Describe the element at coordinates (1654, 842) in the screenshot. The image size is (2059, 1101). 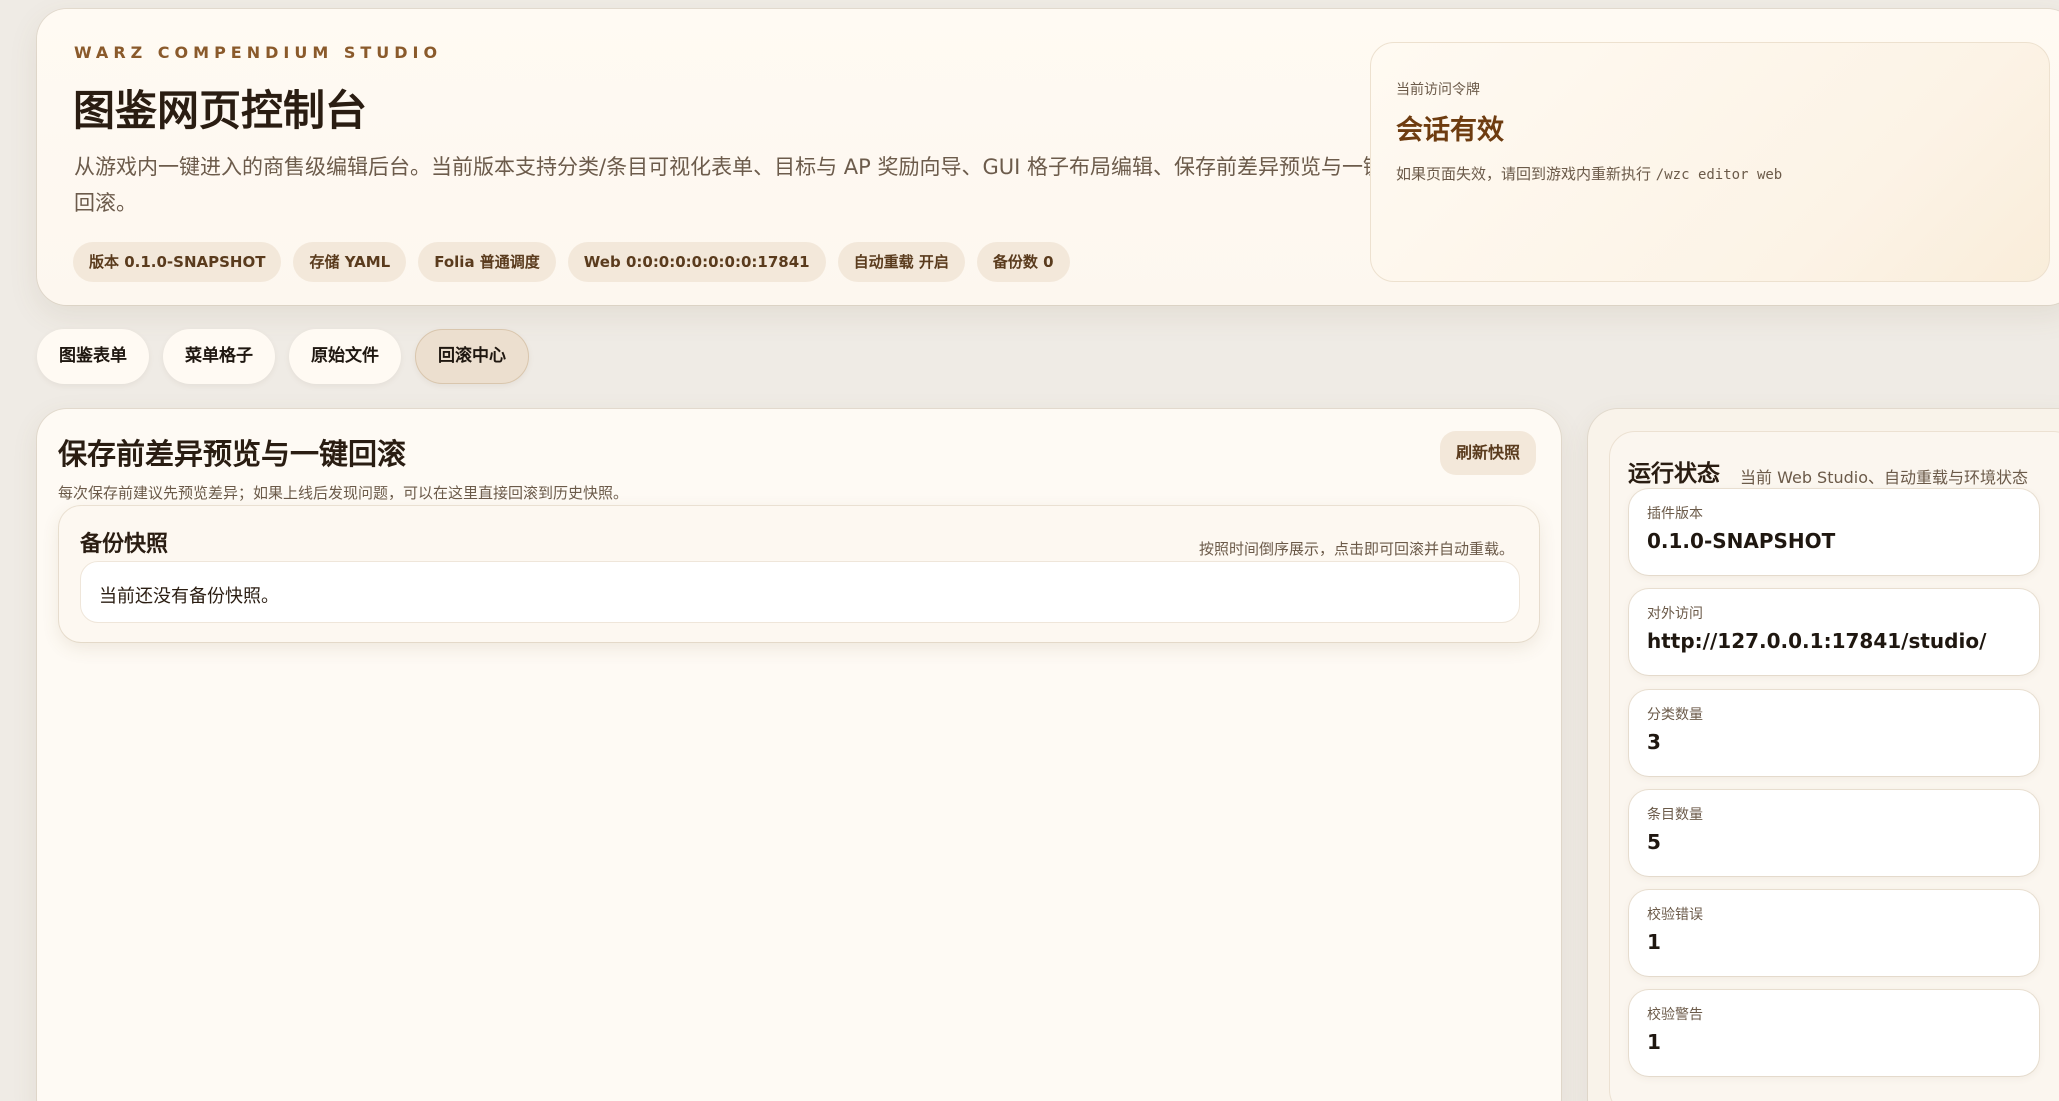
I see `stat-value: 5` at that location.